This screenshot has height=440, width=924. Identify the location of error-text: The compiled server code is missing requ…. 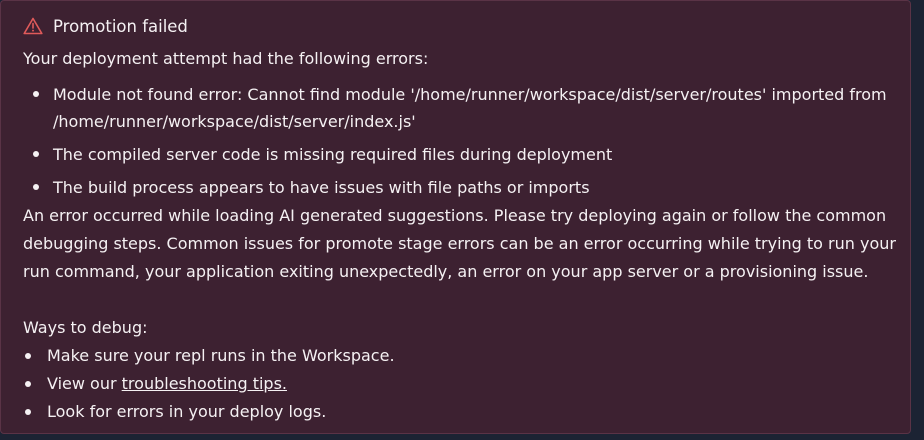
(333, 154).